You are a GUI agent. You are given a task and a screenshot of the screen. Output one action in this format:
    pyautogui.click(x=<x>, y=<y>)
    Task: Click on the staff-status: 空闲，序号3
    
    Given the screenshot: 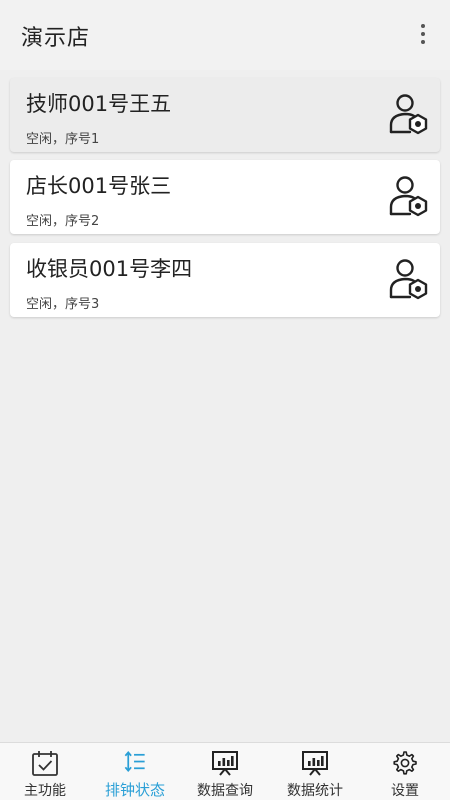 What is the action you would take?
    pyautogui.click(x=63, y=304)
    